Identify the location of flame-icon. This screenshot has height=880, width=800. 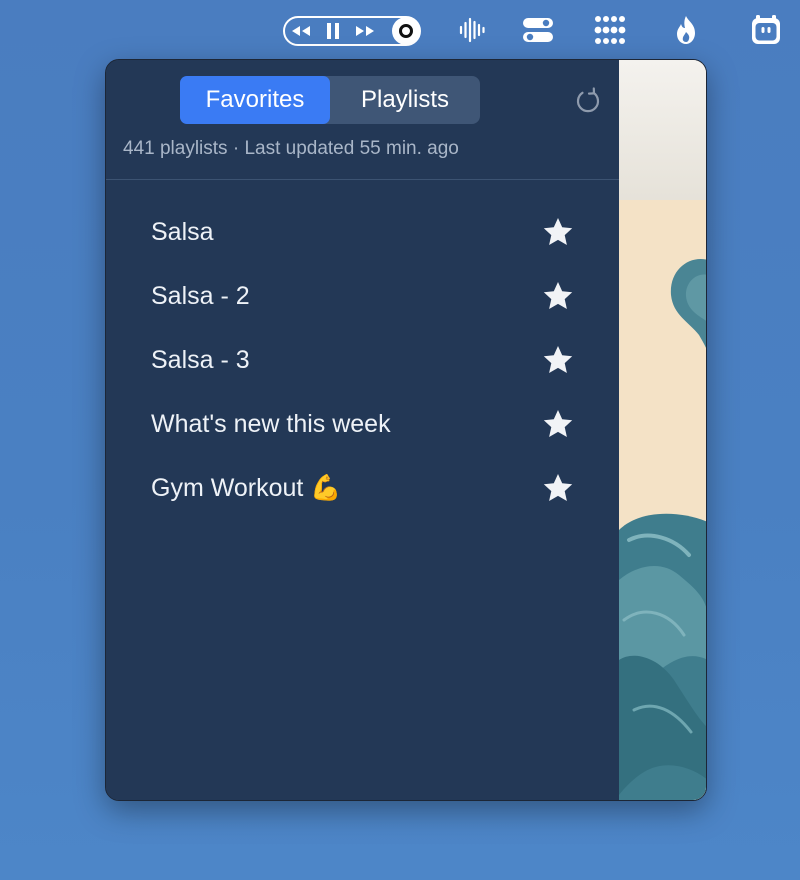
(686, 30).